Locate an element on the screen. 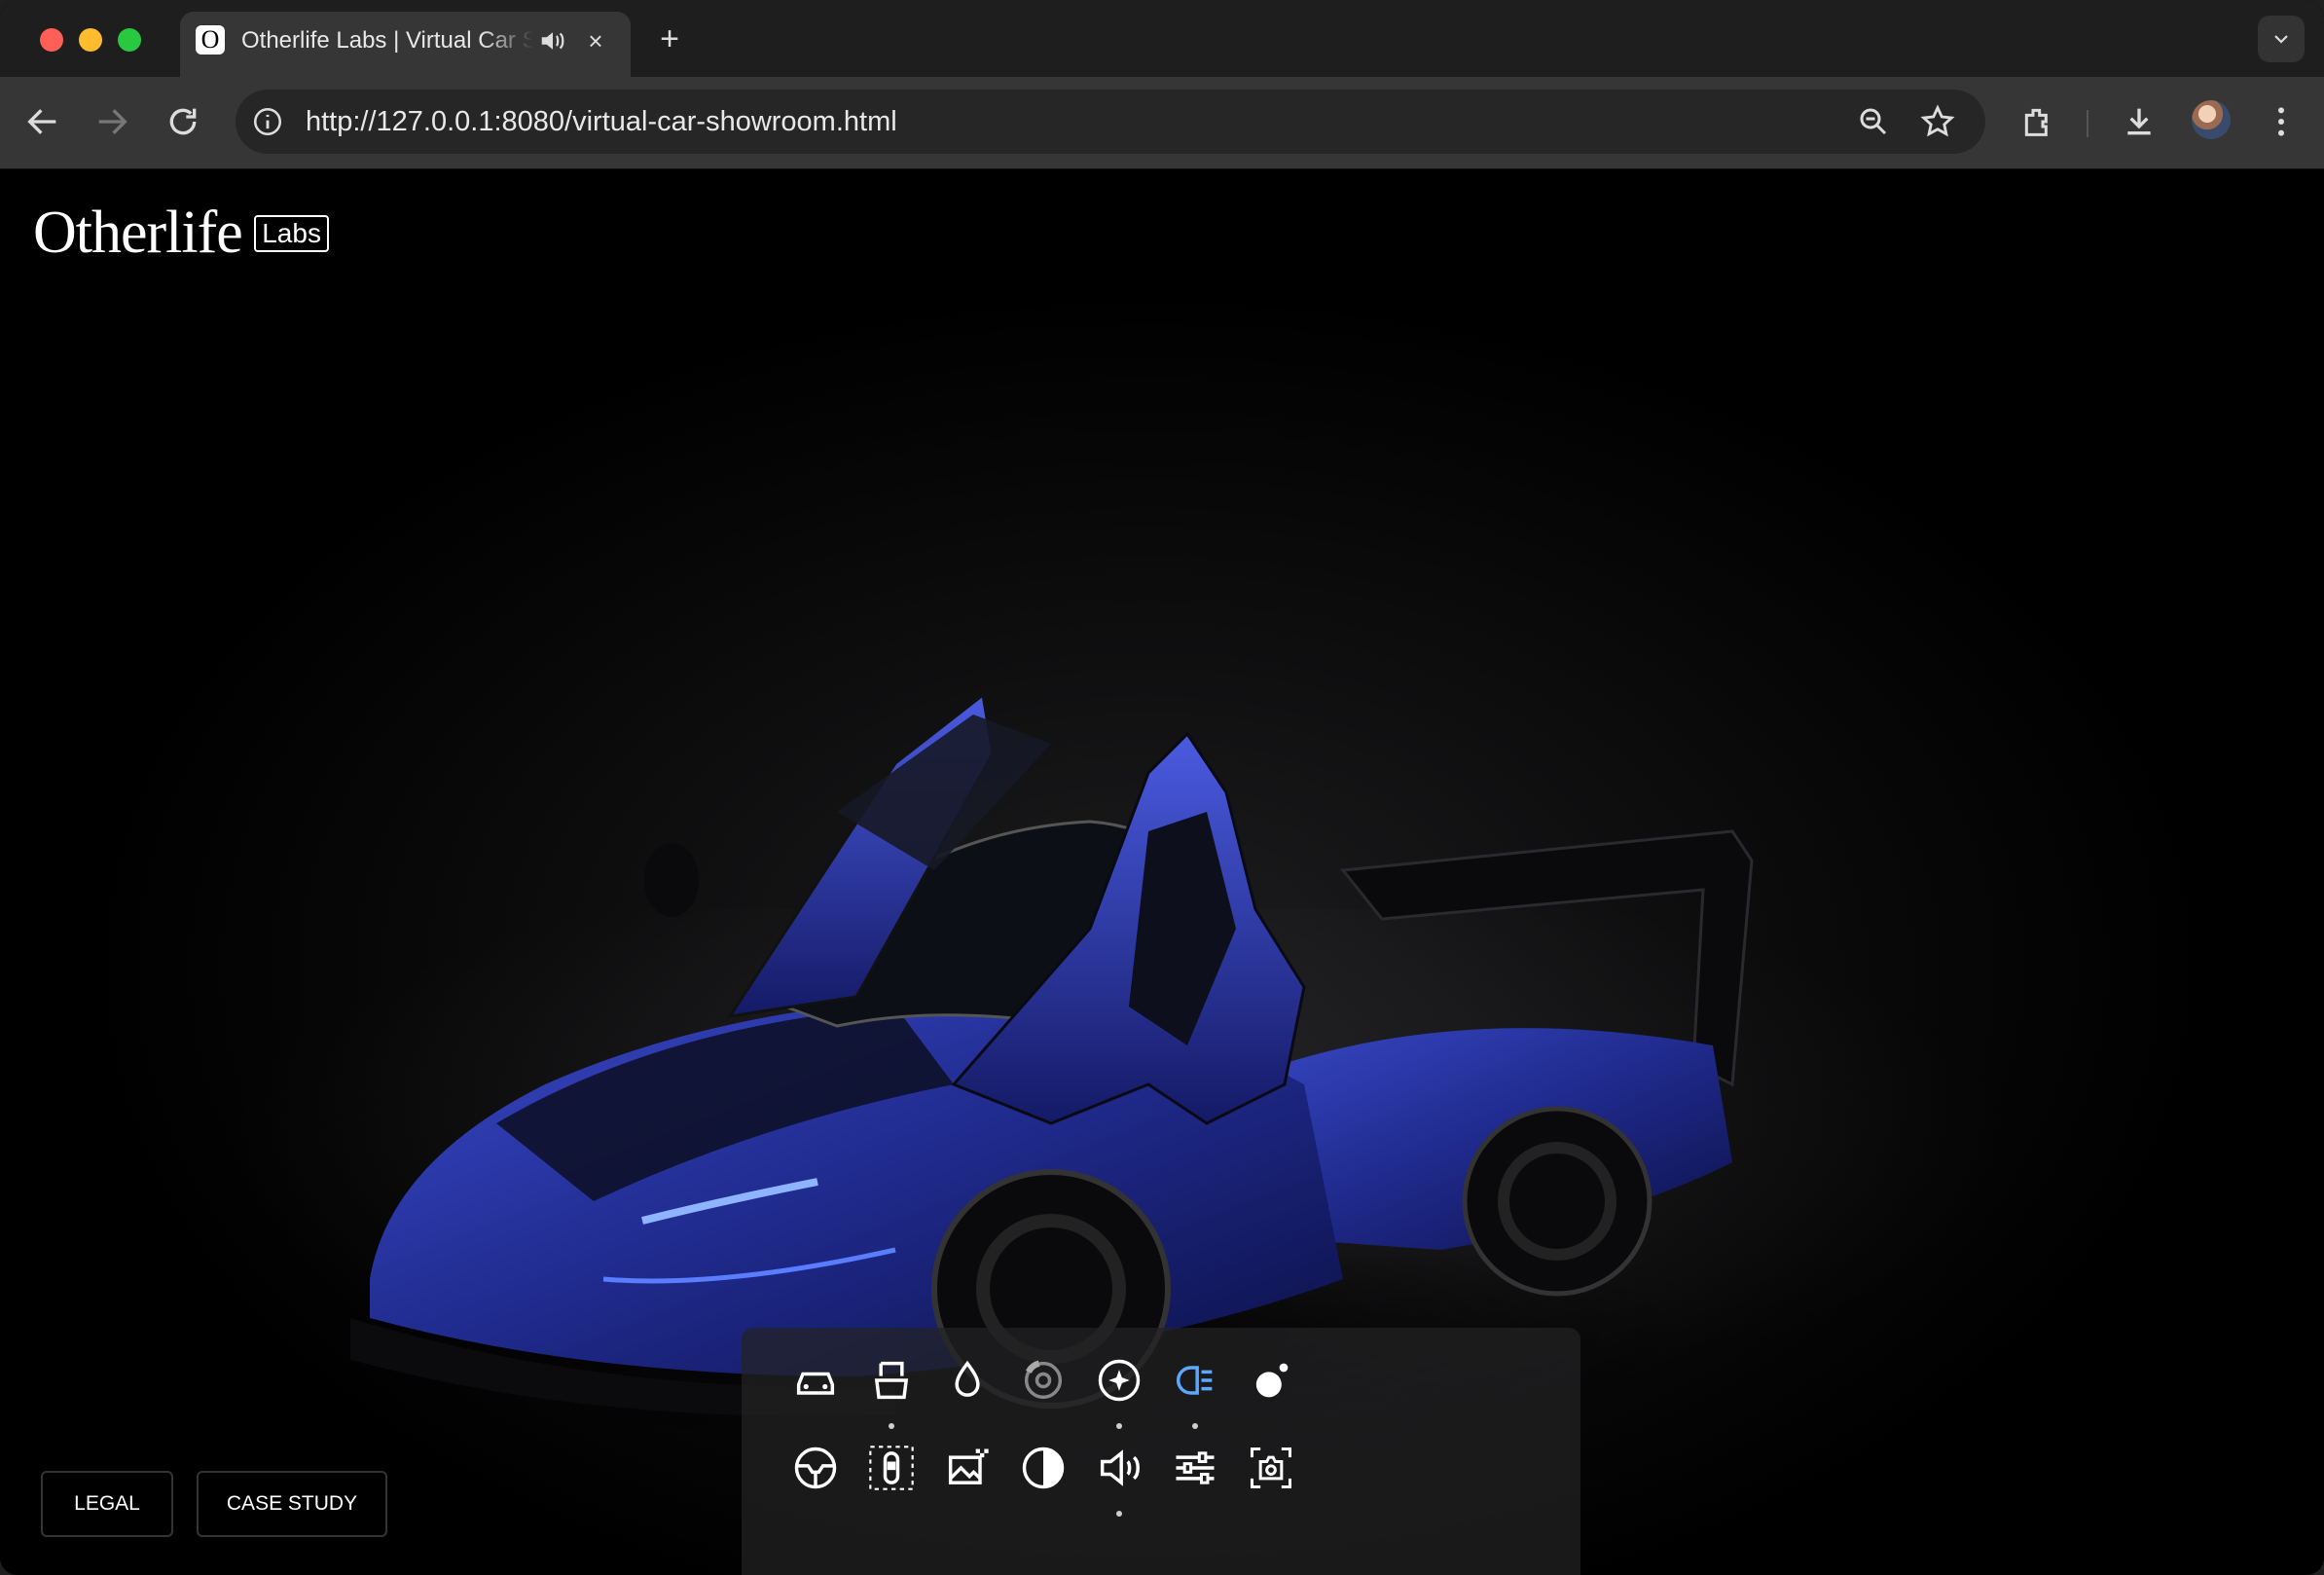 The image size is (2324, 1575). light-orb-icon is located at coordinates (1272, 1380).